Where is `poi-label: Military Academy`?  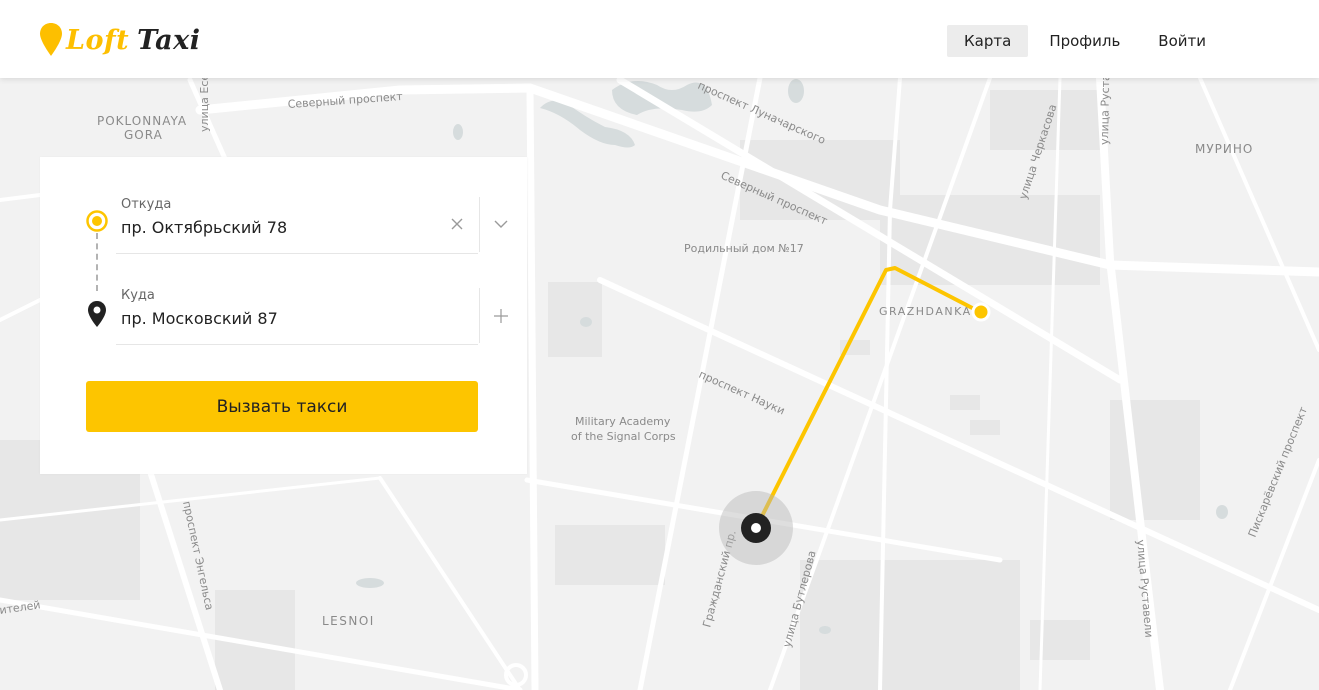 poi-label: Military Academy is located at coordinates (623, 421).